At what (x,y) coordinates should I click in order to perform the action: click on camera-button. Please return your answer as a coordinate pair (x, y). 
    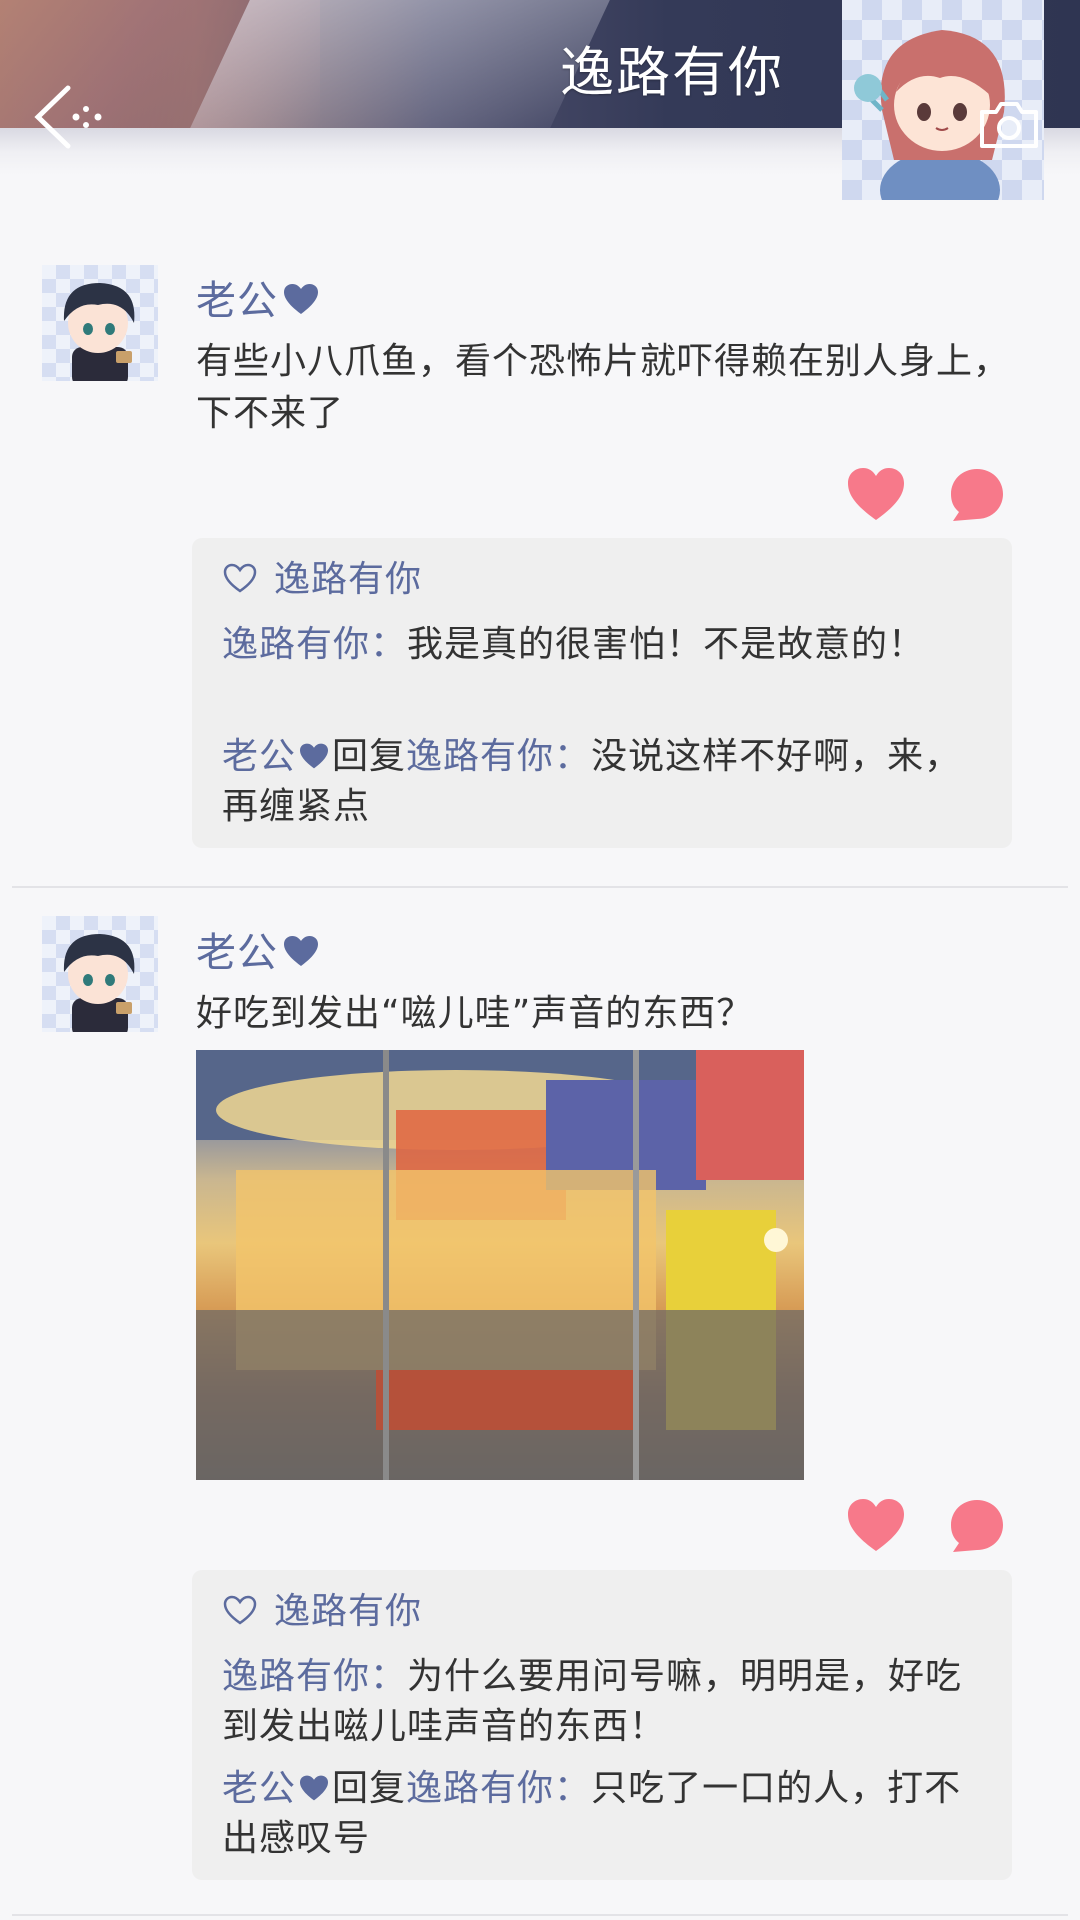
    Looking at the image, I should click on (1009, 125).